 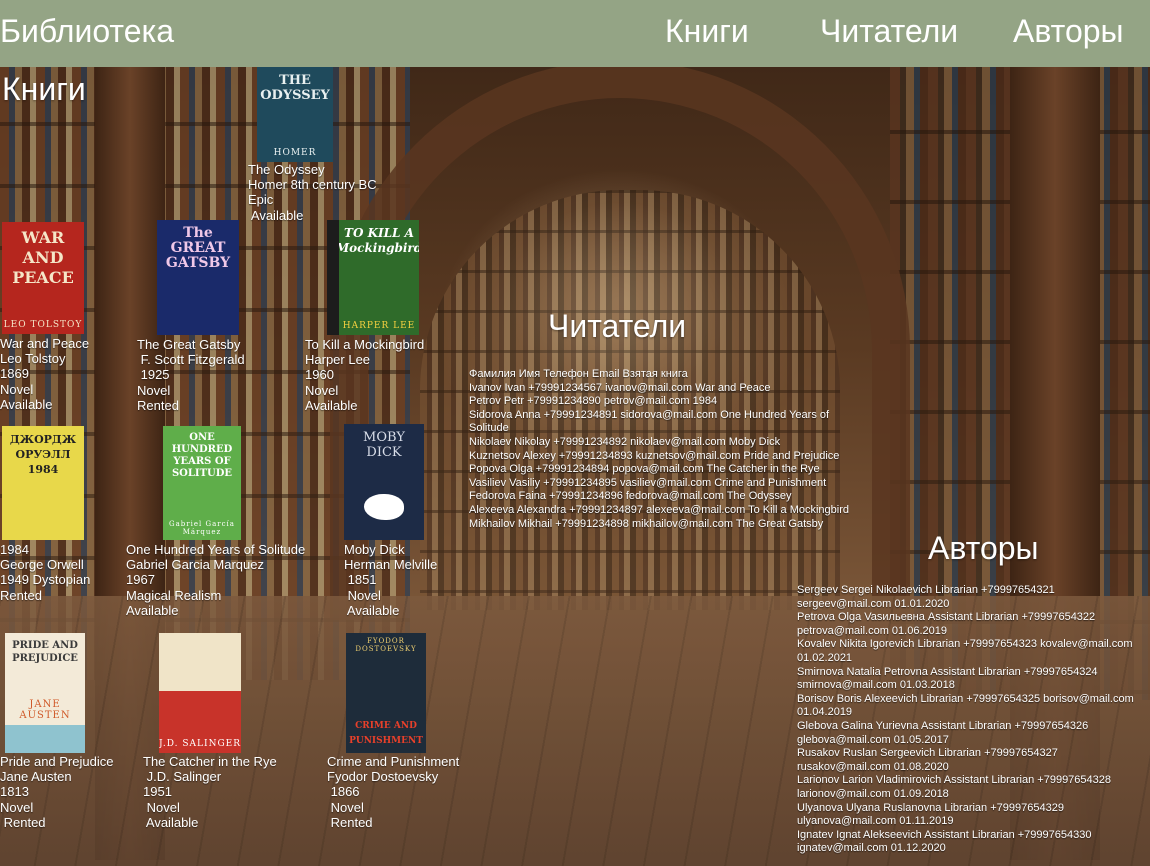 I want to click on book-author: F. Scott Fitzgerald, so click(x=191, y=360).